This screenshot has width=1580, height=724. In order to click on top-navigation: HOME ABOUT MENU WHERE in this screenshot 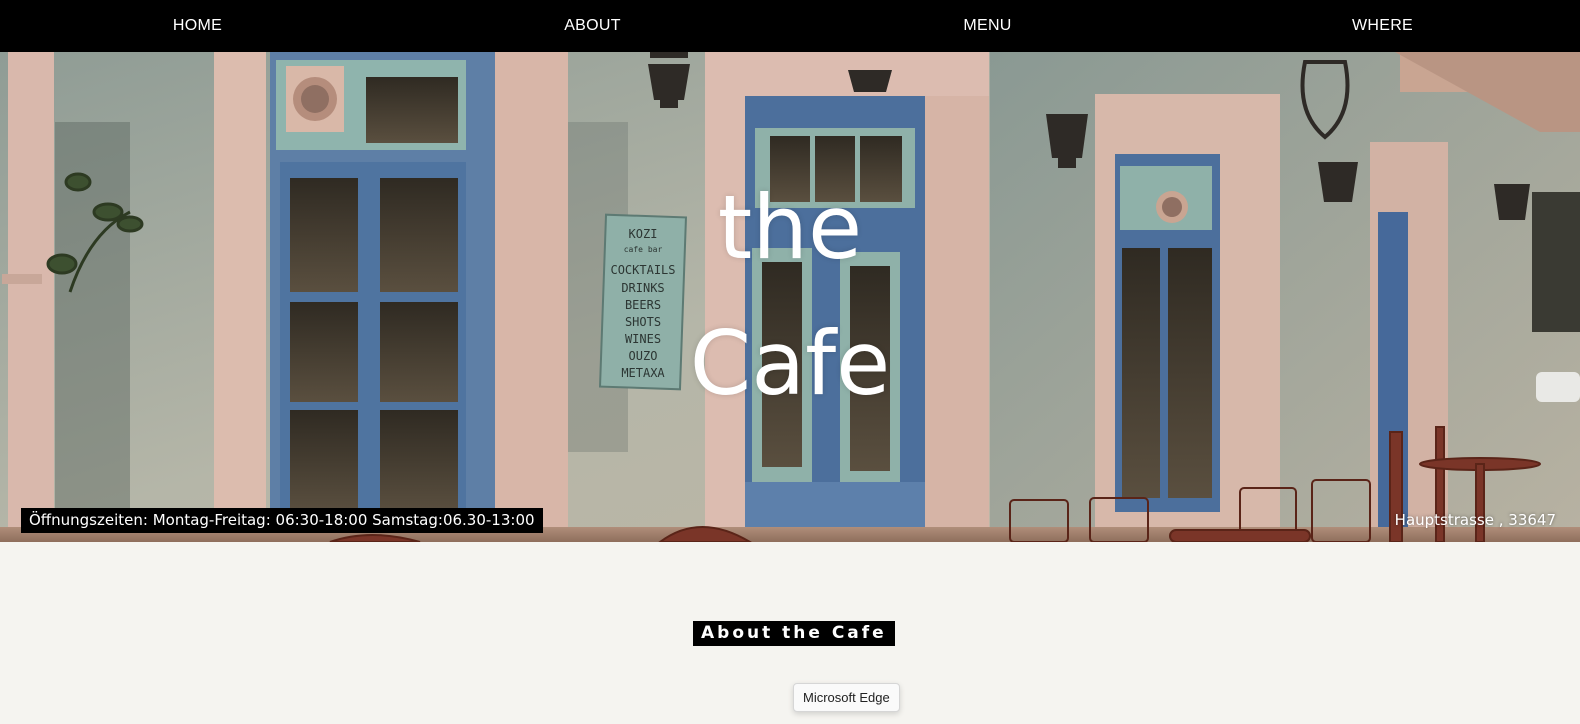, I will do `click(790, 26)`.